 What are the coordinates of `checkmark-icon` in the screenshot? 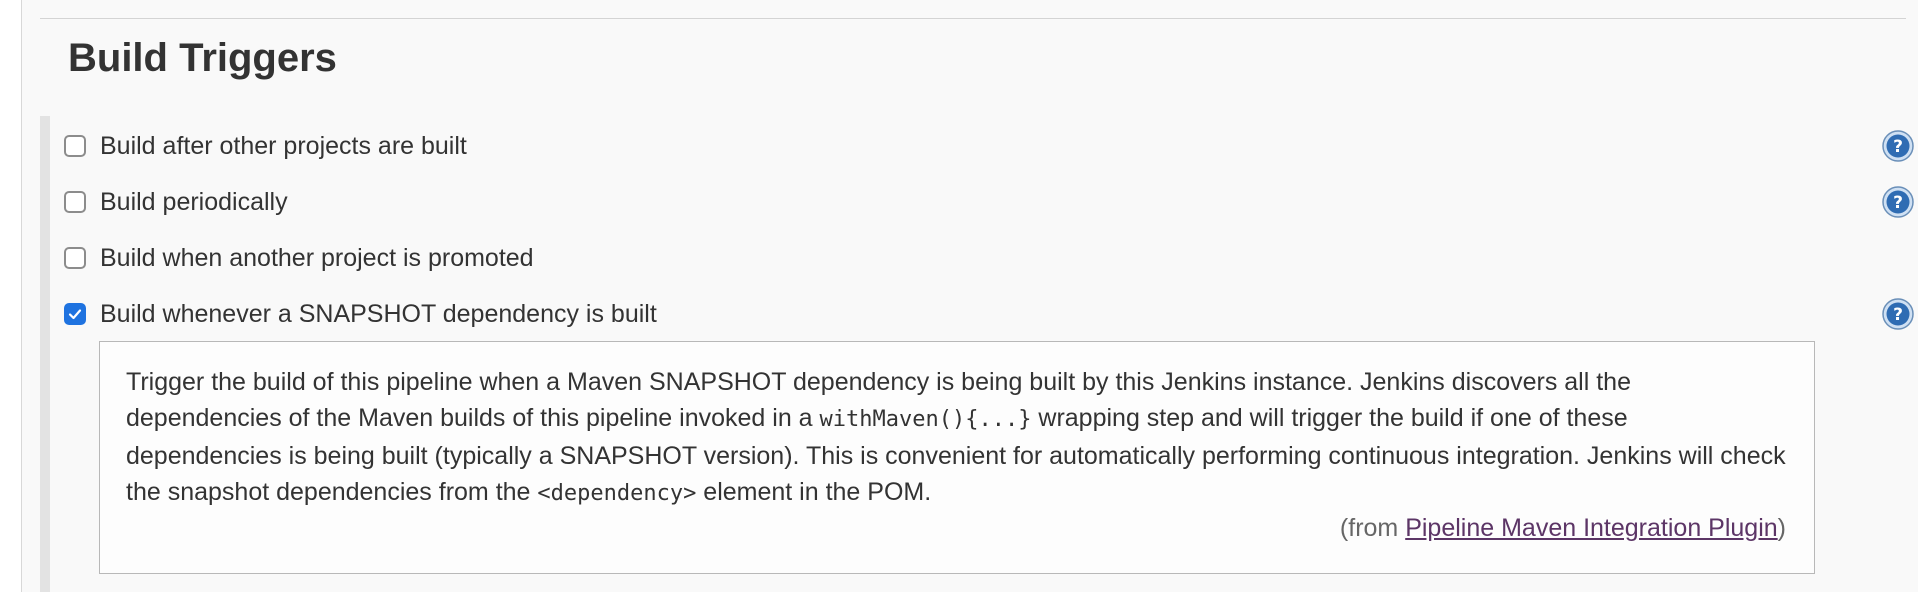 It's located at (75, 314).